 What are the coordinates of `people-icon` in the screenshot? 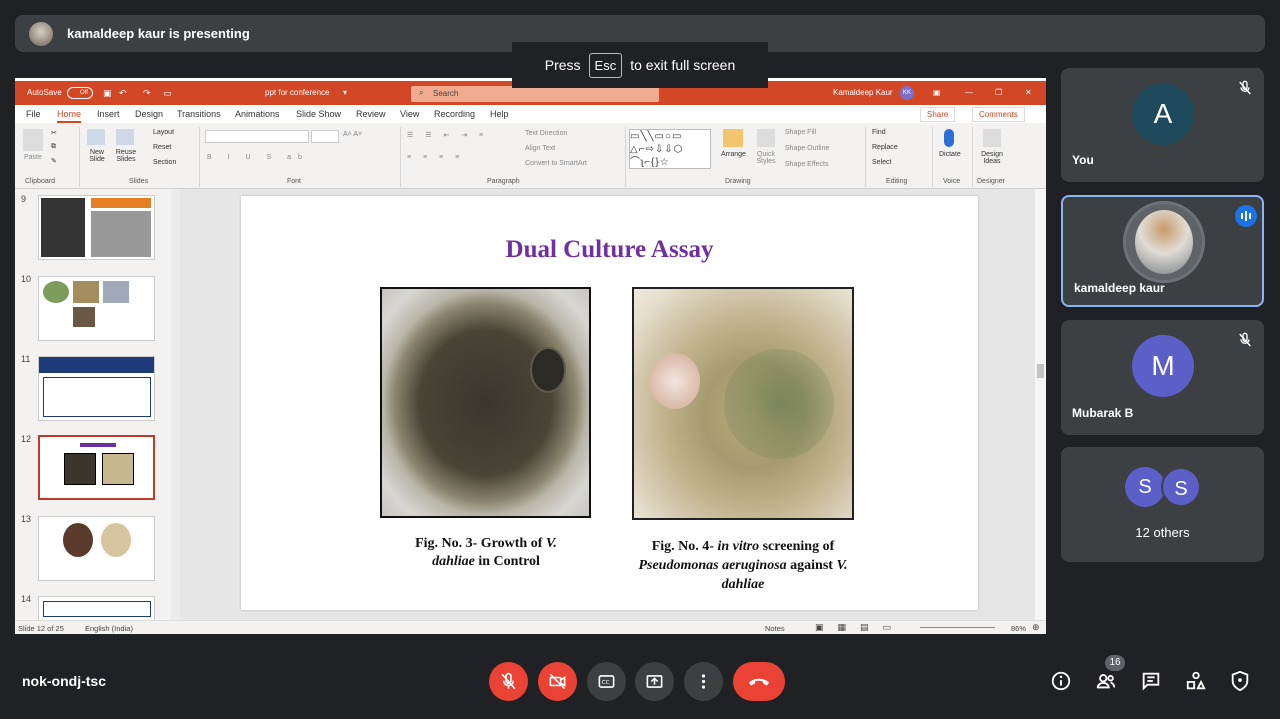 It's located at (1106, 681).